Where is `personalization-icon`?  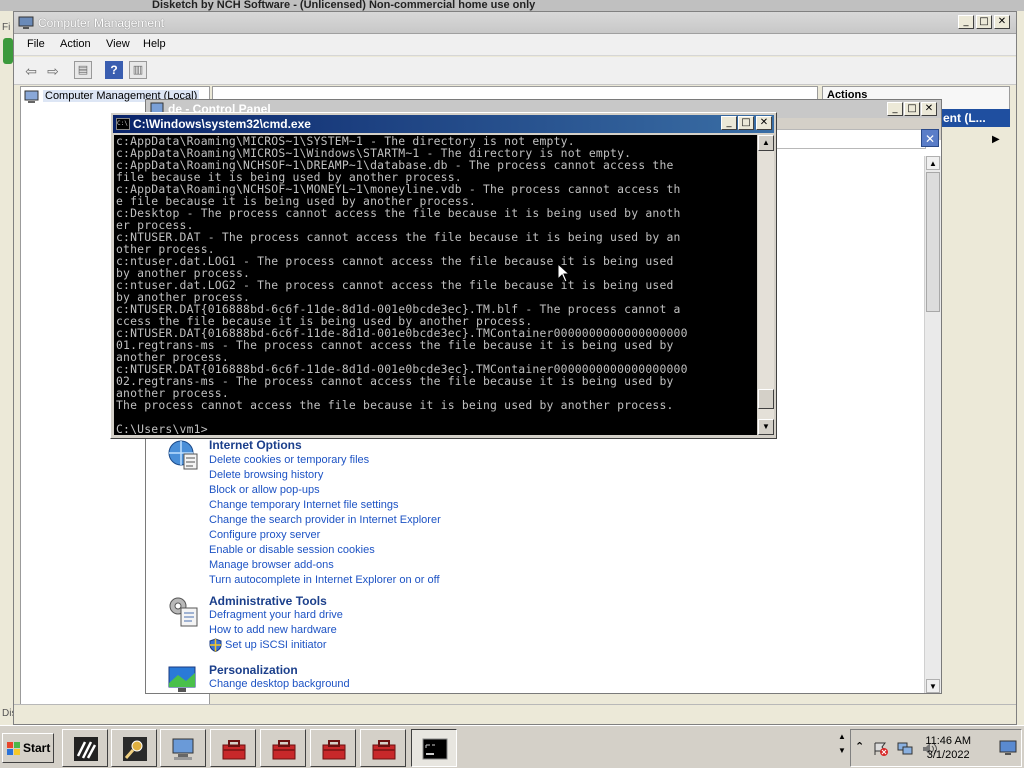 personalization-icon is located at coordinates (182, 679).